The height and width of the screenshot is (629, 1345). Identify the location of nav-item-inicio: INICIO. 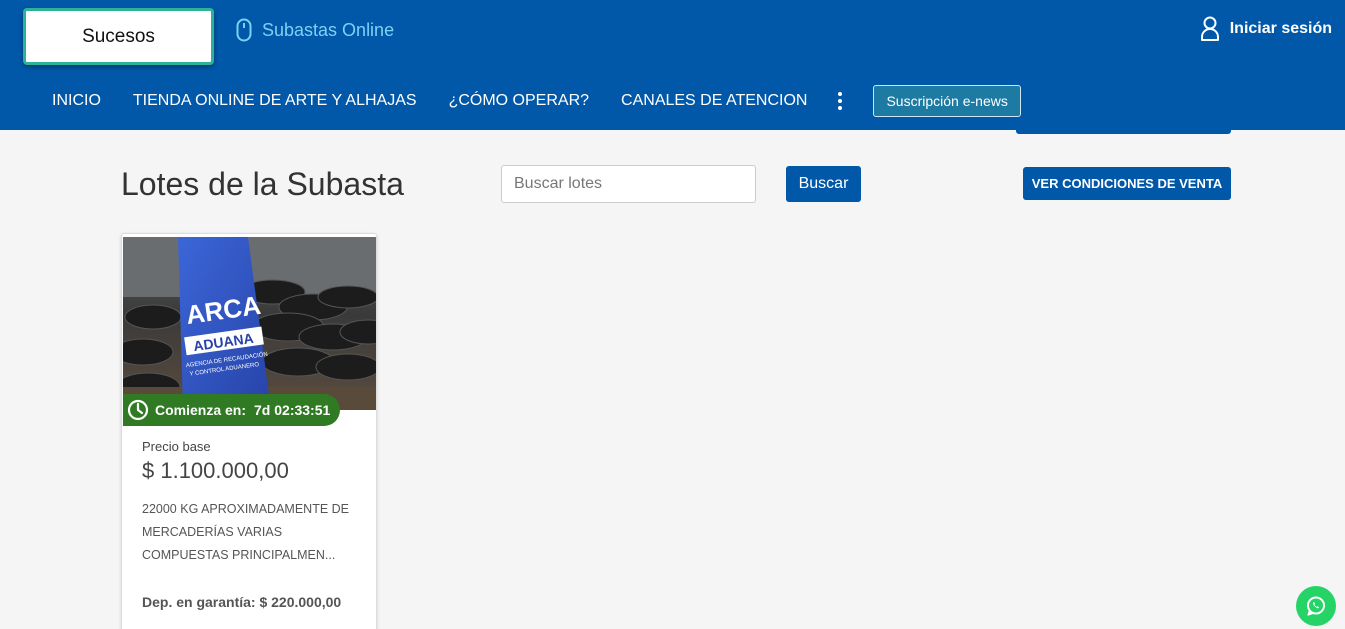
(76, 101).